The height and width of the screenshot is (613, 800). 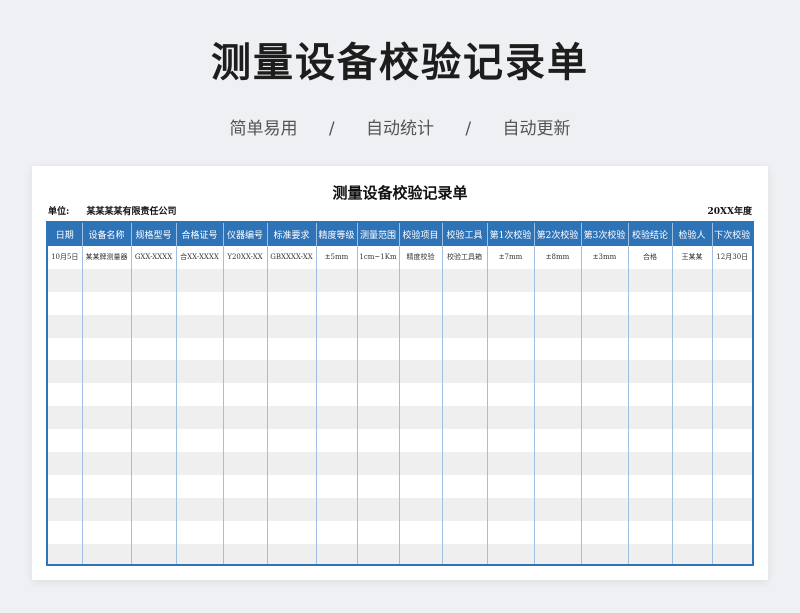 I want to click on table-cell: GBXXXX-XX, so click(x=292, y=257).